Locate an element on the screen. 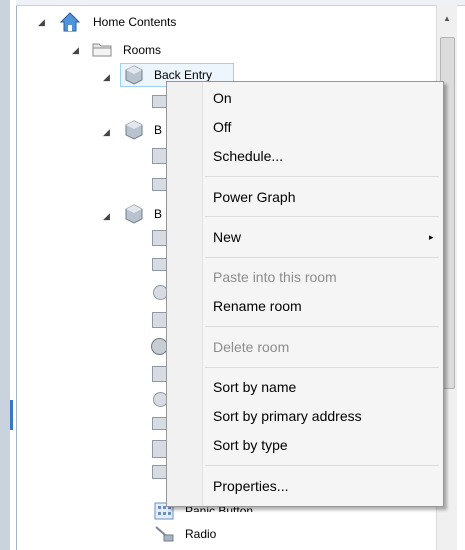 The image size is (465, 550). menu-item-on: On is located at coordinates (222, 98).